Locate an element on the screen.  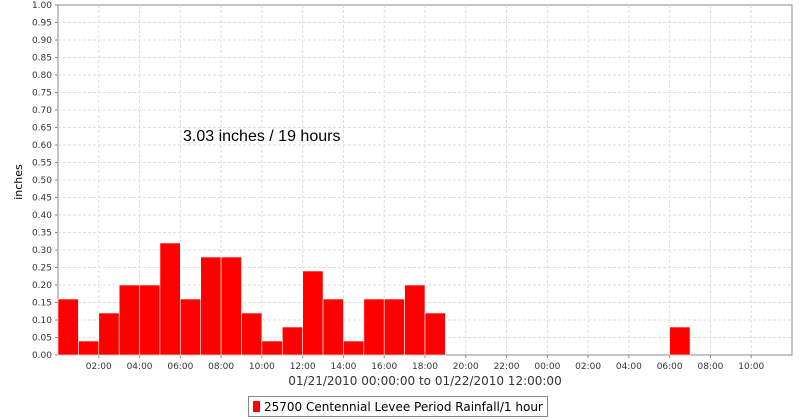
y-tick-label: 0.65 is located at coordinates (42, 129).